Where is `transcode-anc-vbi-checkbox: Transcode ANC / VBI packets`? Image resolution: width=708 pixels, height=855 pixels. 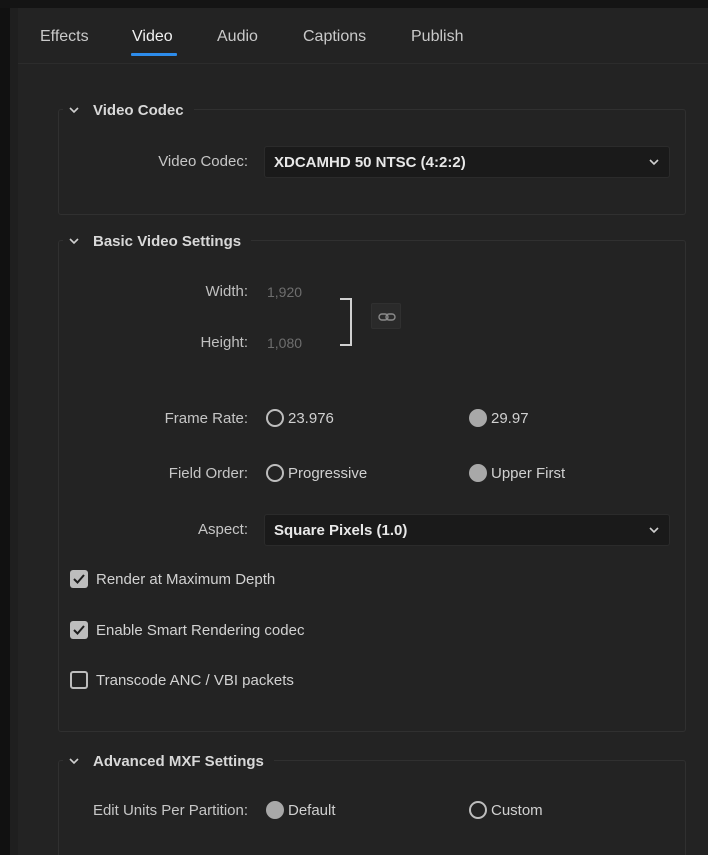
transcode-anc-vbi-checkbox: Transcode ANC / VBI packets is located at coordinates (182, 680).